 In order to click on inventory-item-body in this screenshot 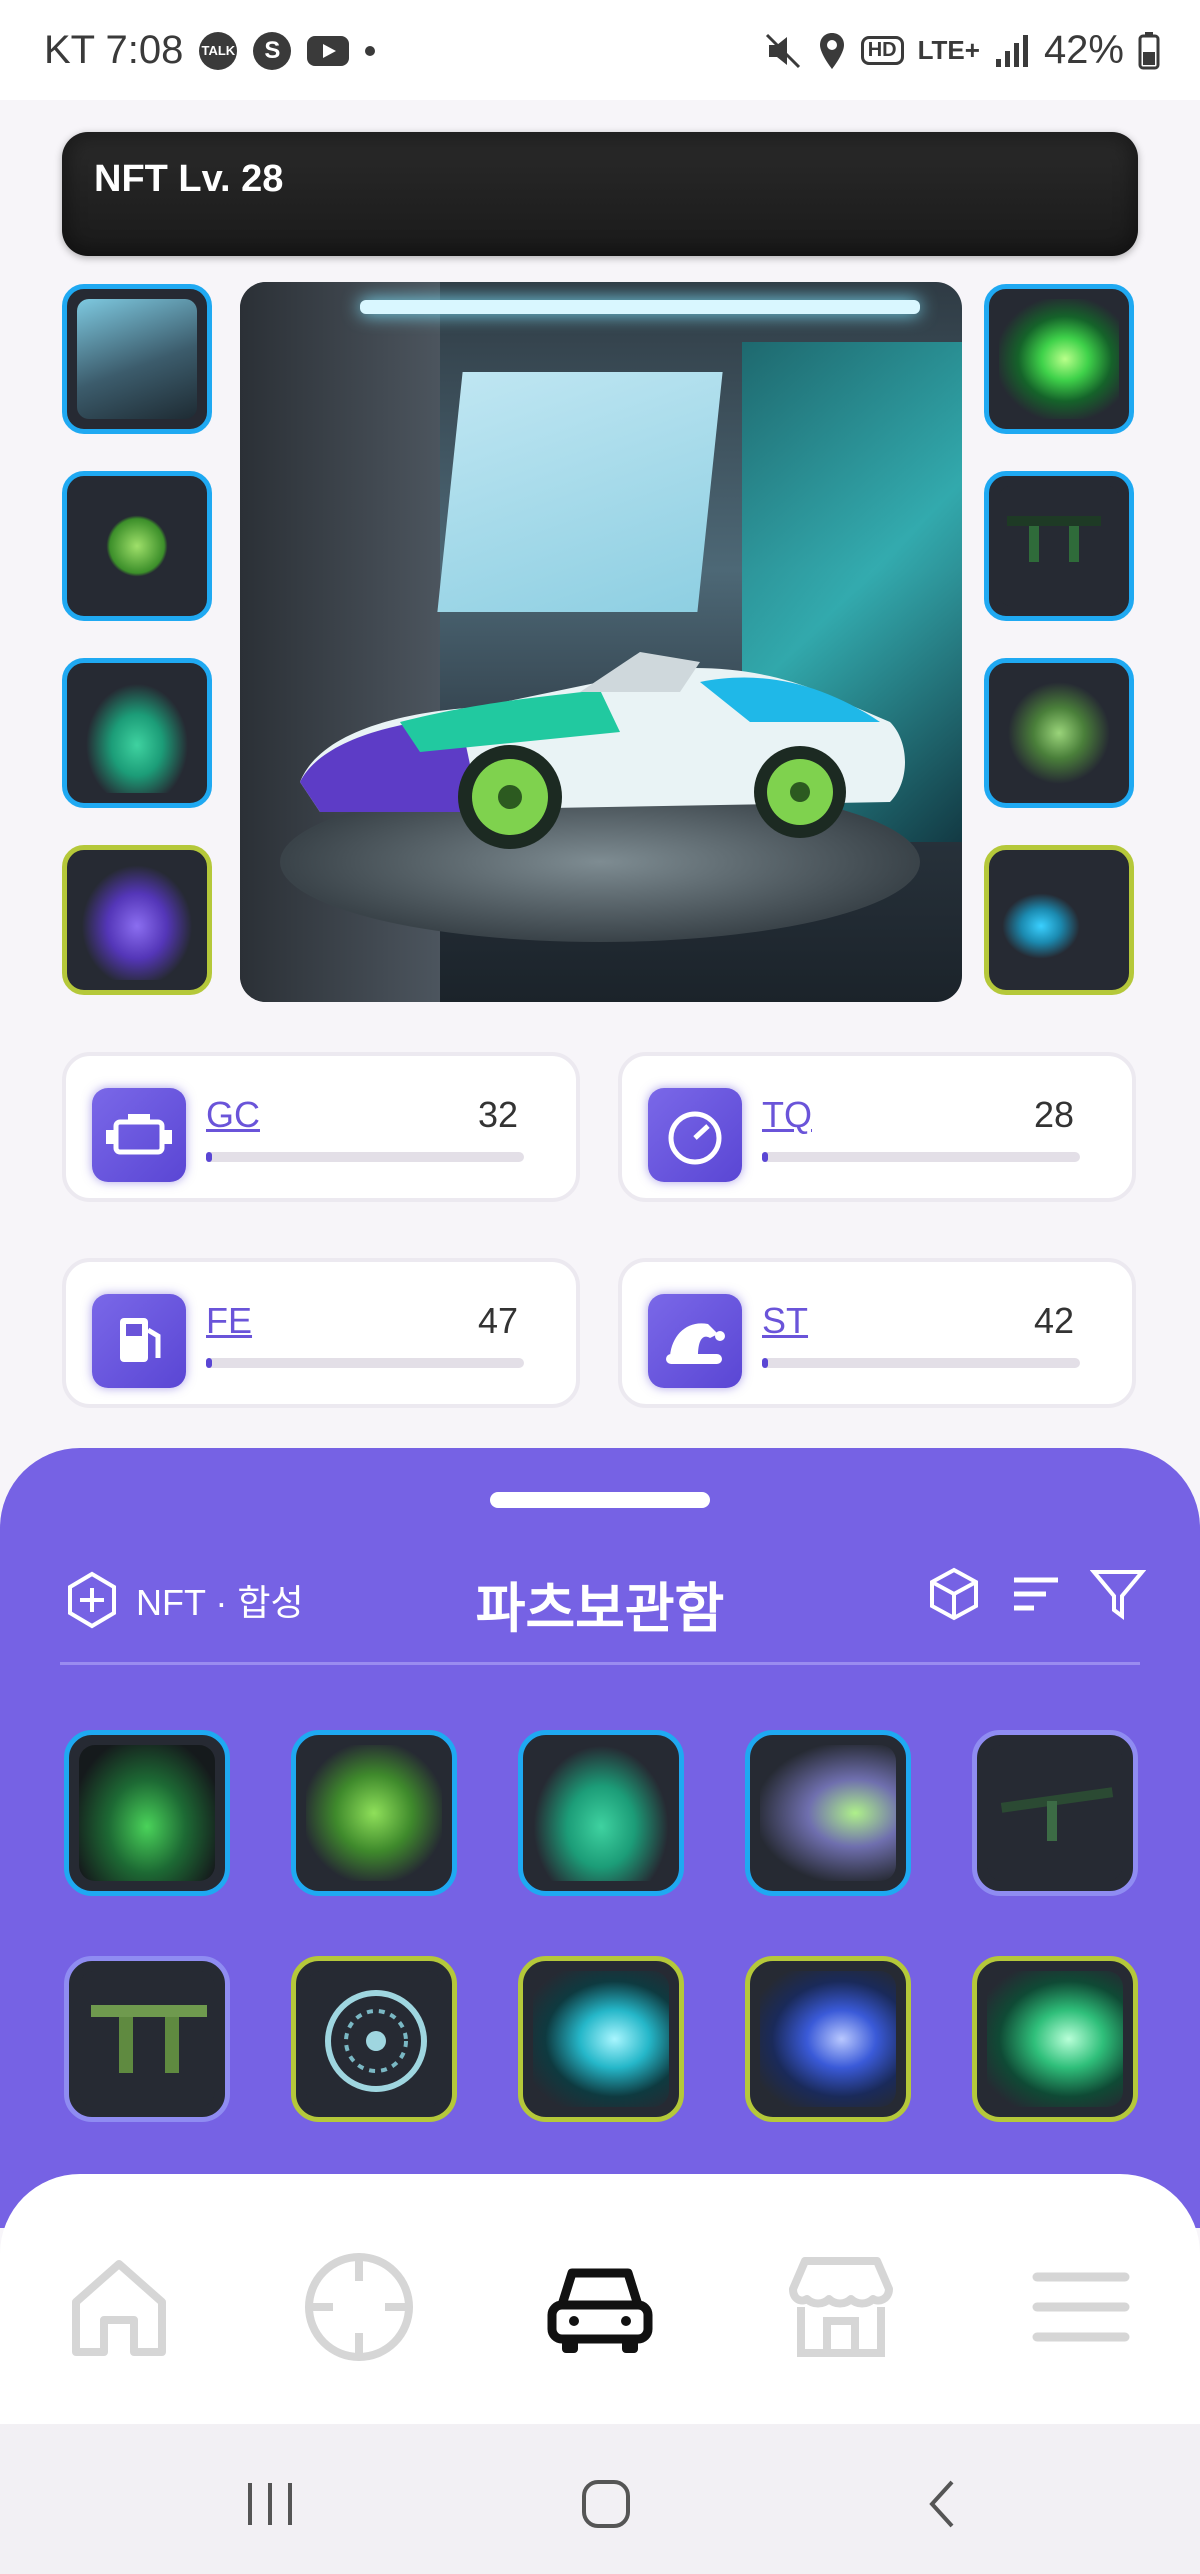, I will do `click(601, 1813)`.